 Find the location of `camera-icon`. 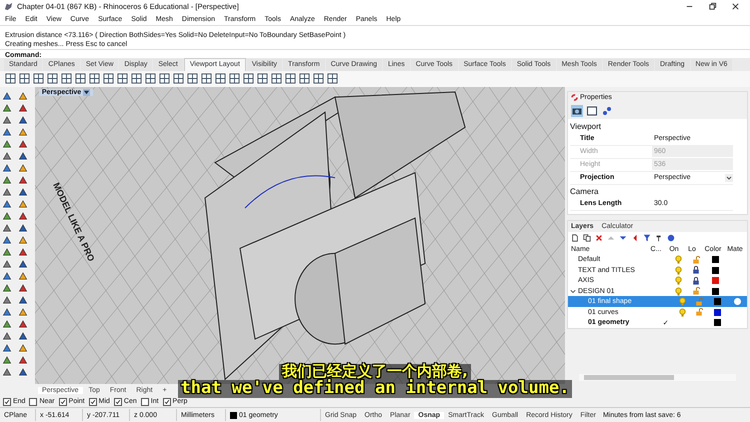

camera-icon is located at coordinates (577, 110).